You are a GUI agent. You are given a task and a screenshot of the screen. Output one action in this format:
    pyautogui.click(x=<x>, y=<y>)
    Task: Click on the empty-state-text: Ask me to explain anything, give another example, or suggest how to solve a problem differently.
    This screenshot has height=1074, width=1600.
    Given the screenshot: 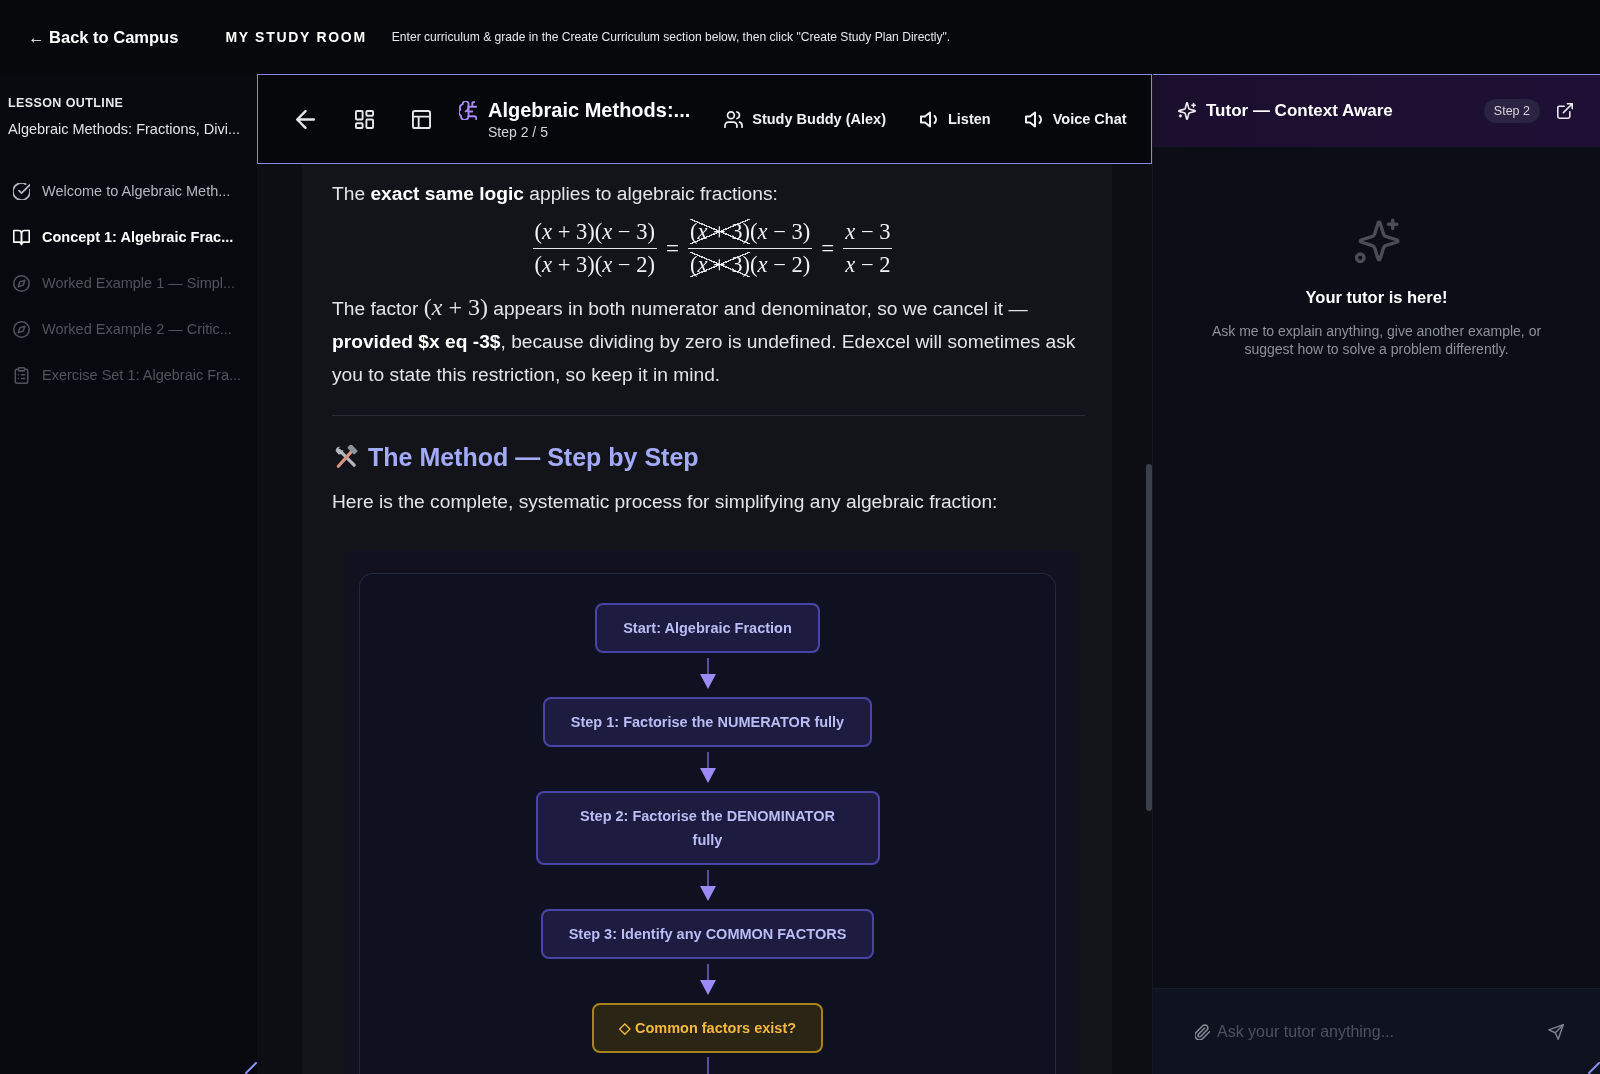 What is the action you would take?
    pyautogui.click(x=1376, y=340)
    